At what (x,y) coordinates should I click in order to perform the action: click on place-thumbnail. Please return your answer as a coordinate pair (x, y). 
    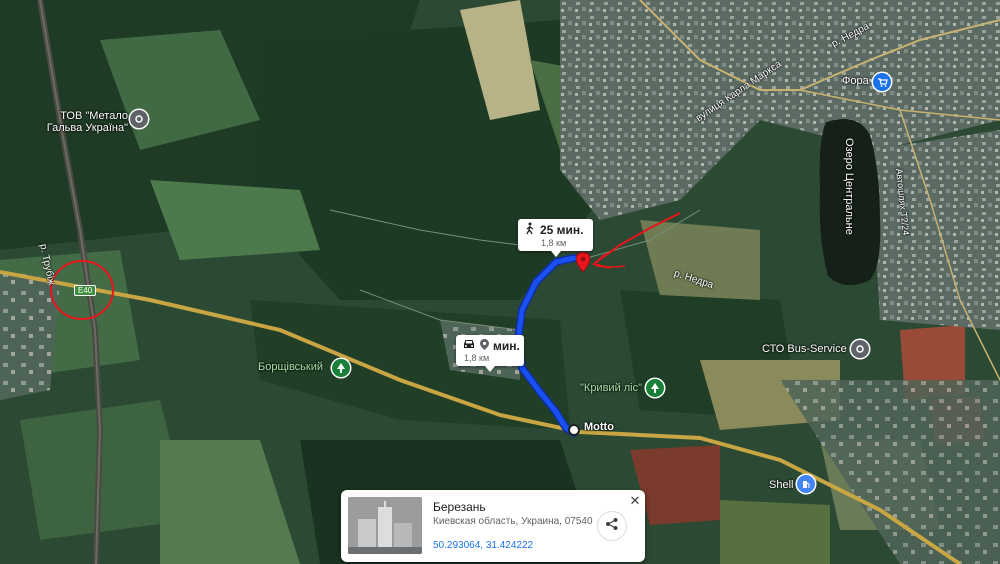
    Looking at the image, I should click on (385, 525).